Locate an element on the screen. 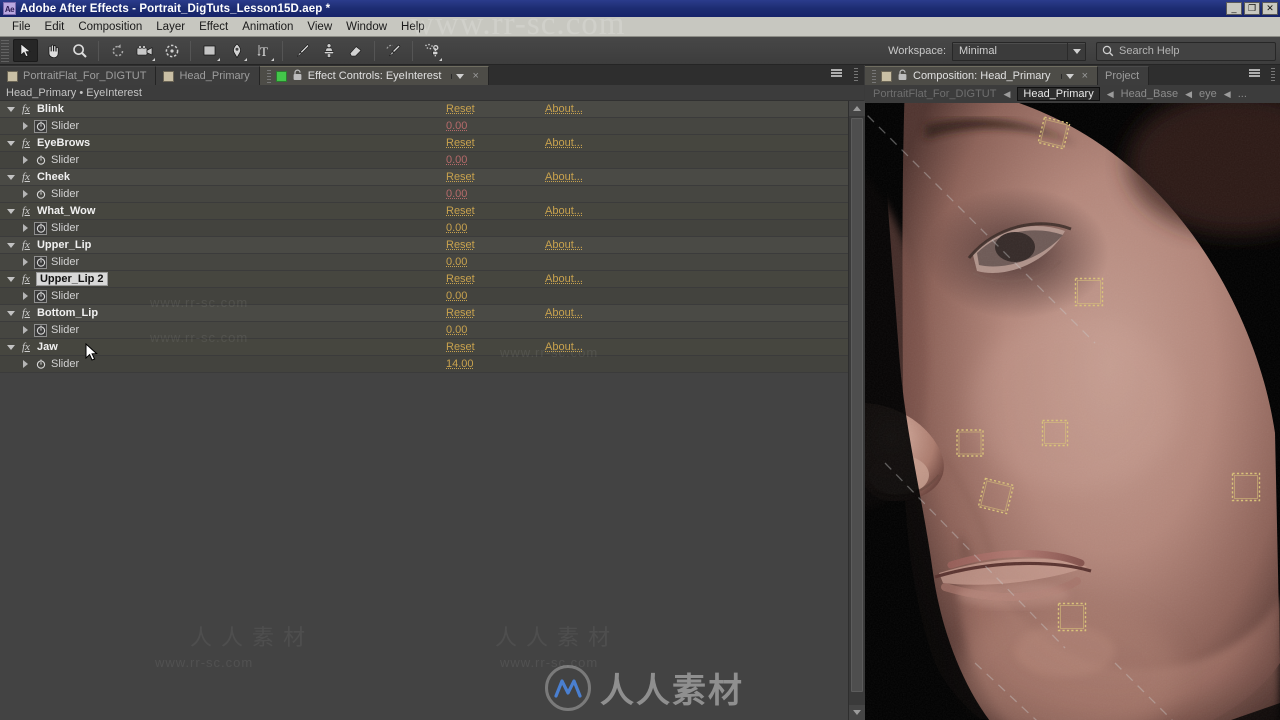 The image size is (1280, 720). rotation-tool is located at coordinates (117, 50).